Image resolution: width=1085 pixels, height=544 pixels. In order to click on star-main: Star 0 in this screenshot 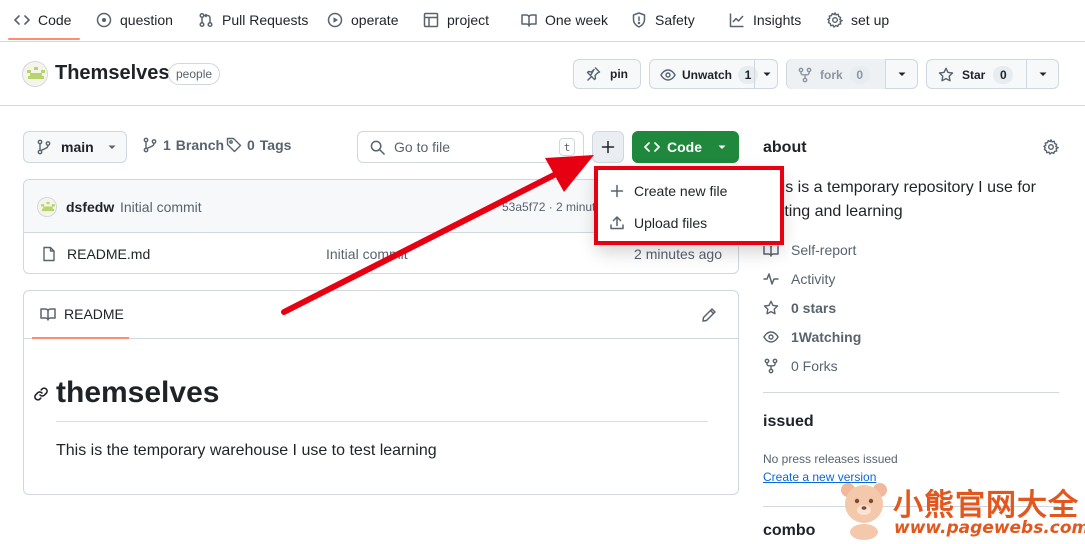, I will do `click(976, 75)`.